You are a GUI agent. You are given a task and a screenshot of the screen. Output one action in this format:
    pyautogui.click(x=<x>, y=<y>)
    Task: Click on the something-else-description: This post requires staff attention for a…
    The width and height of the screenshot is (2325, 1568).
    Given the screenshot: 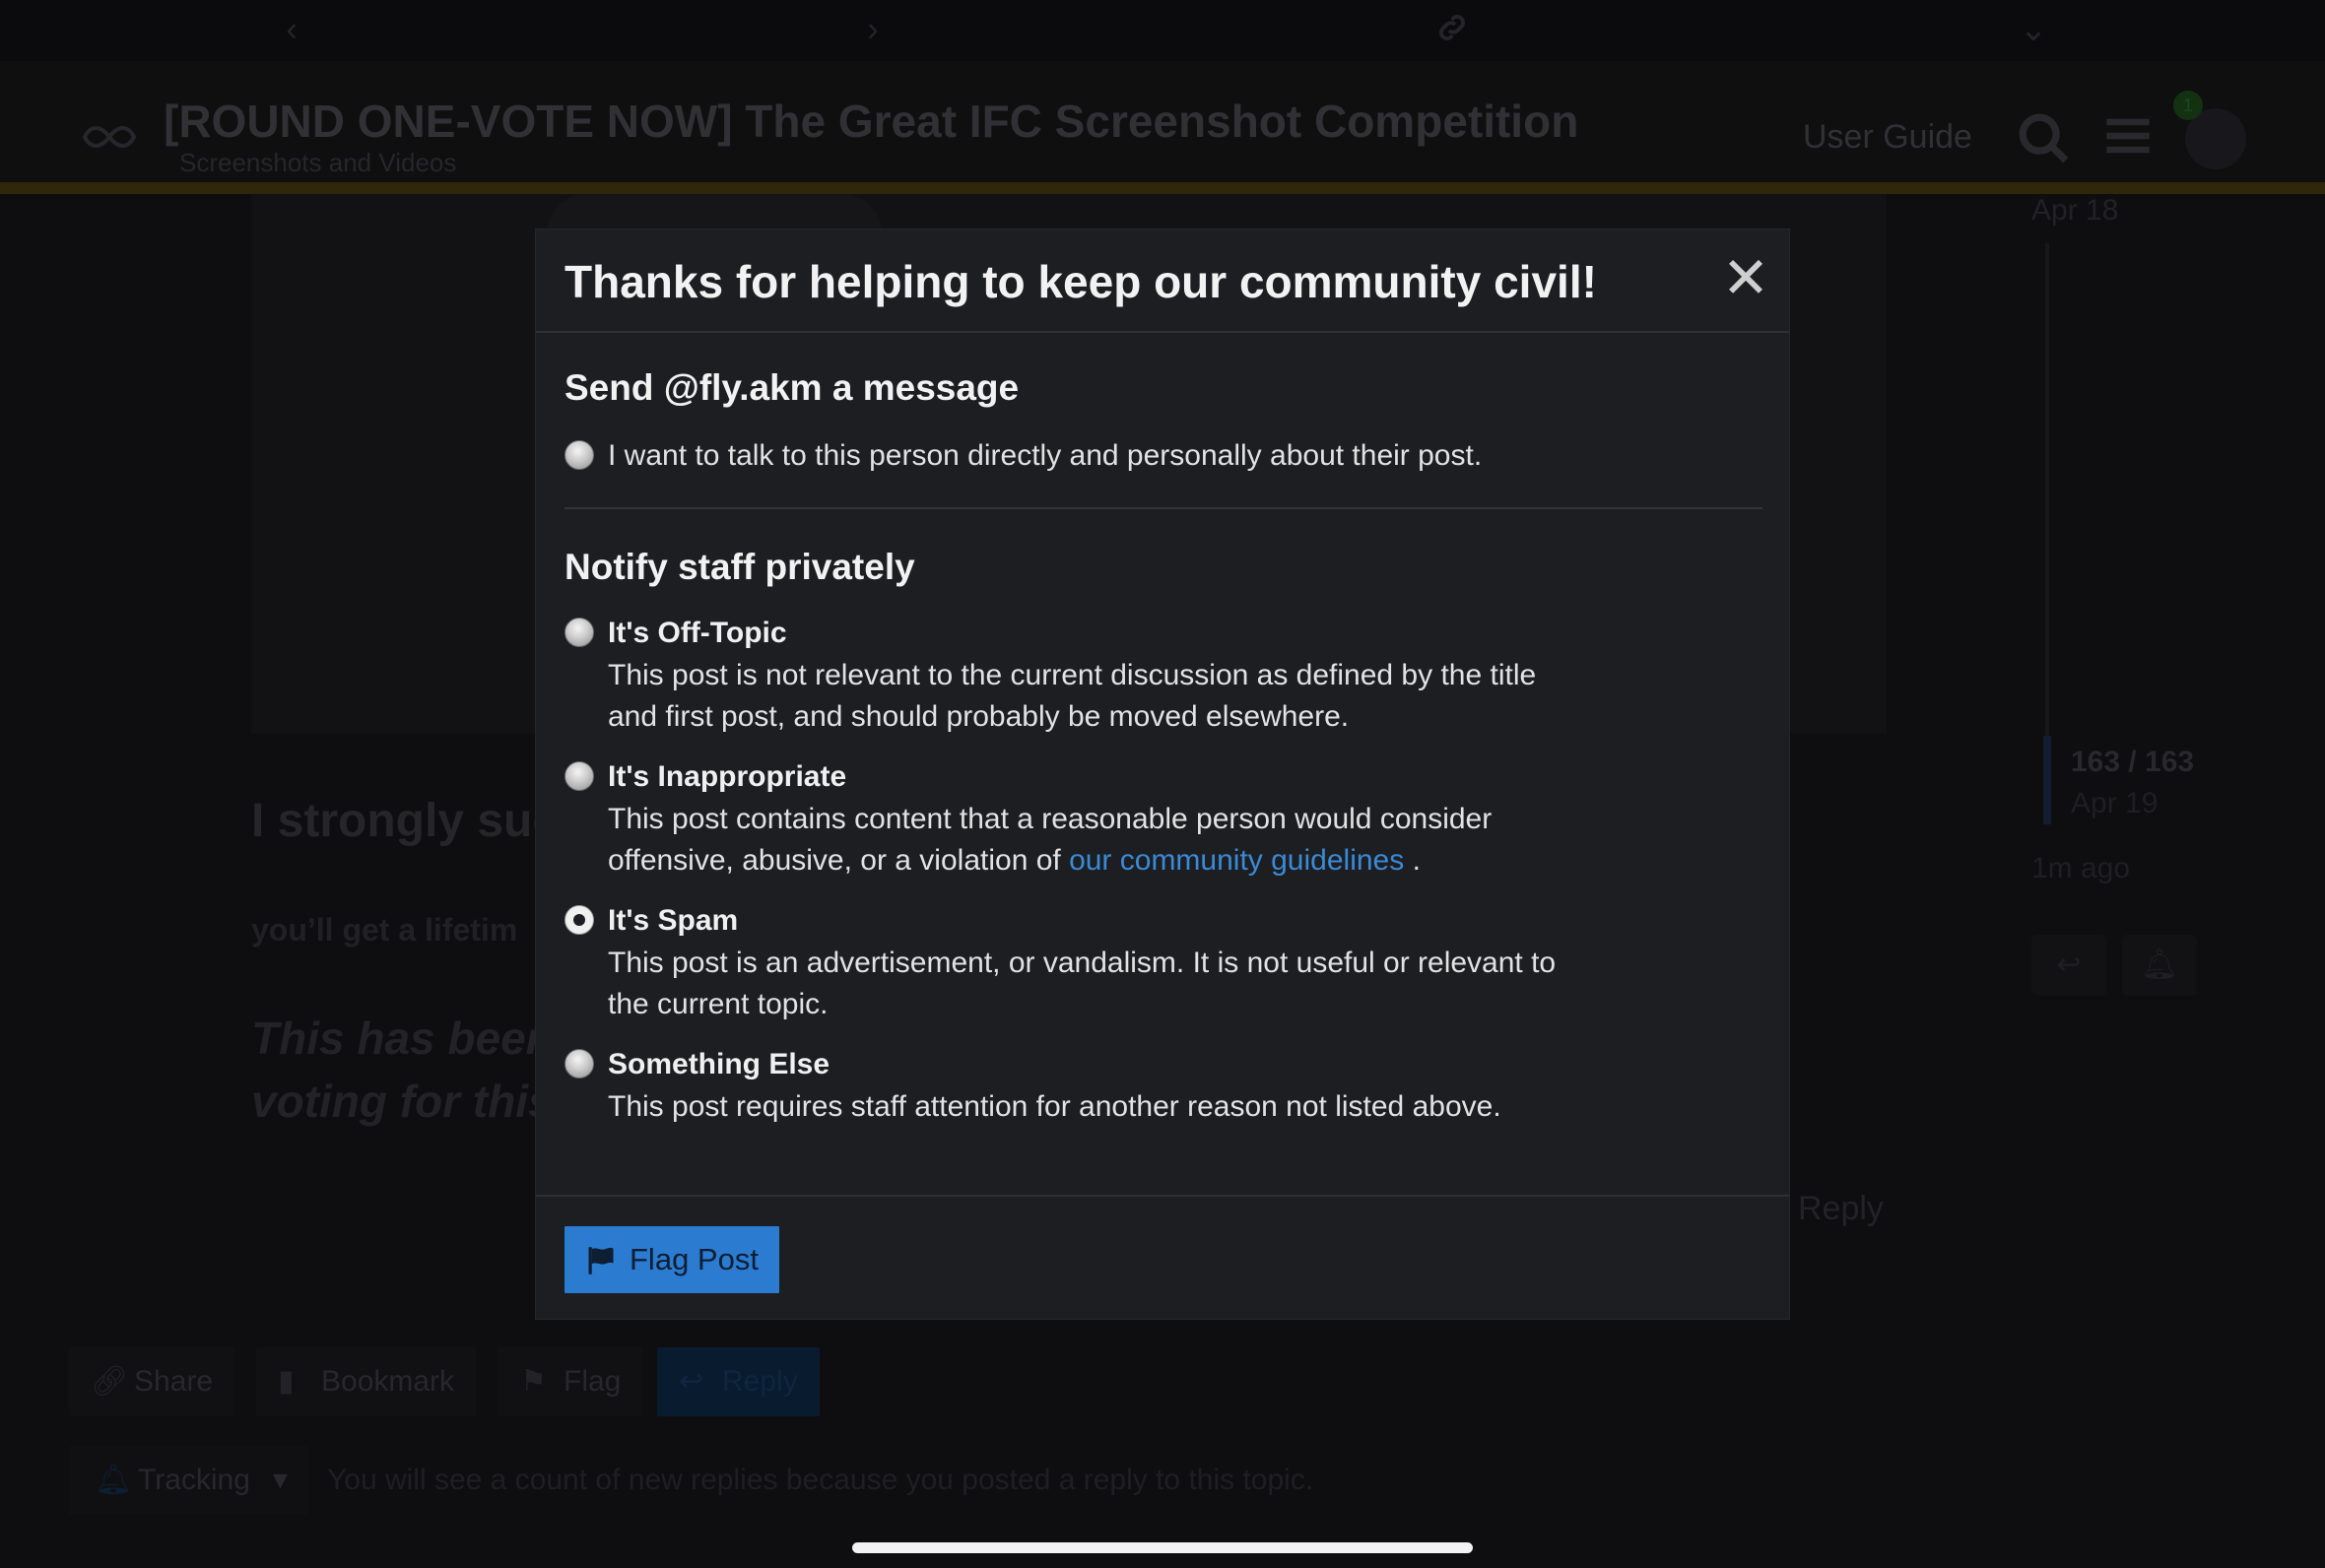 What is the action you would take?
    pyautogui.click(x=1055, y=1106)
    